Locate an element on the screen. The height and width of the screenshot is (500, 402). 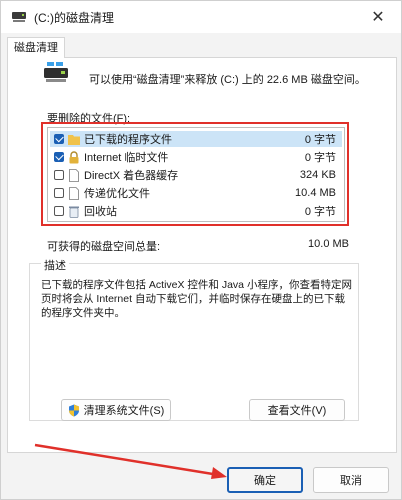
folder-icon is located at coordinates (74, 139).